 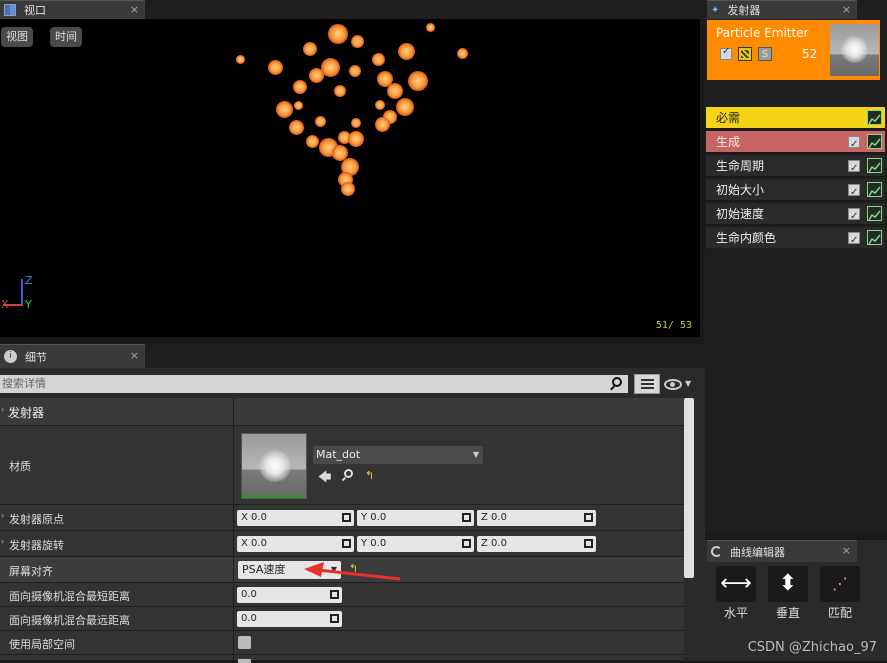 What do you see at coordinates (289, 595) in the screenshot?
I see `min-dist-field: 0.0` at bounding box center [289, 595].